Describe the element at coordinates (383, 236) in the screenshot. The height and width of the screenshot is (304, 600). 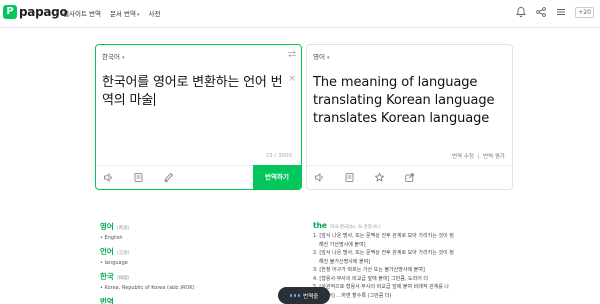
I see `definition-line: 1. [앞서 나온 명사, 또는 문맥상 전후 관계로 보아 가리키는 것이 정` at that location.